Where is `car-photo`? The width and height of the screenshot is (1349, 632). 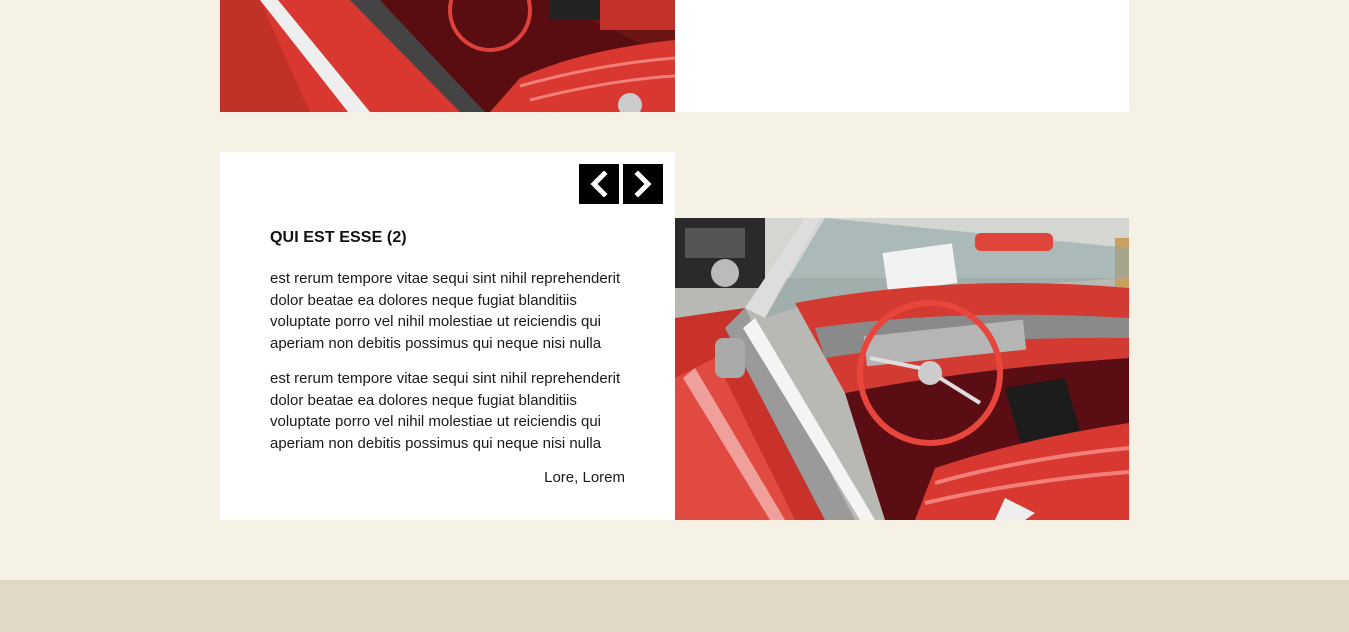 car-photo is located at coordinates (447, 56).